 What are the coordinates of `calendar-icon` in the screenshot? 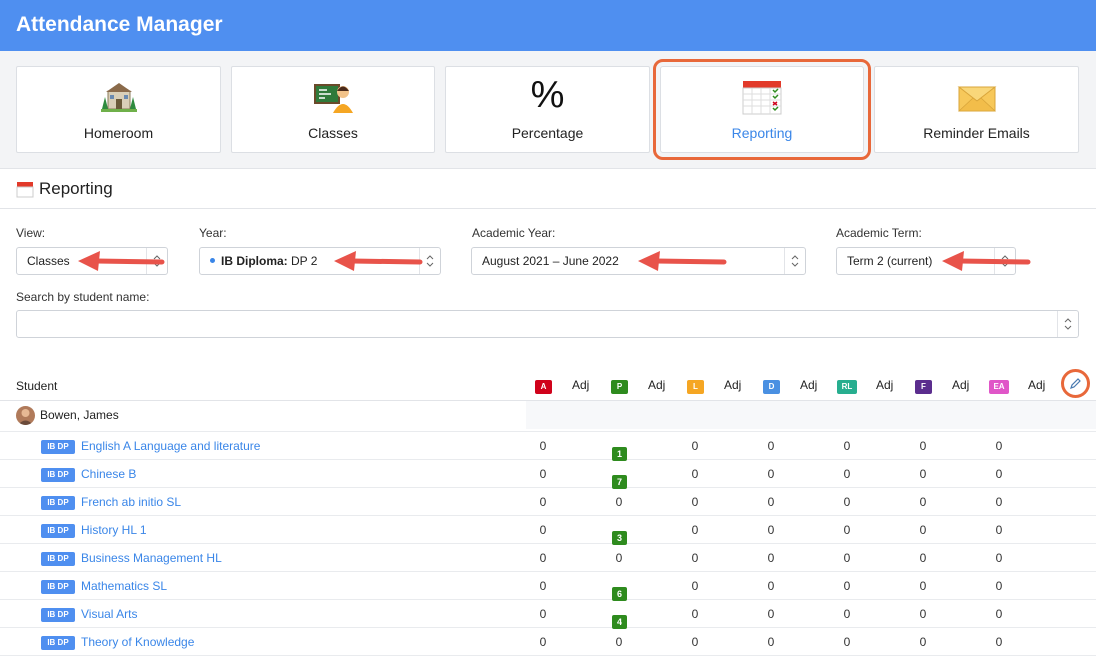 It's located at (25, 190).